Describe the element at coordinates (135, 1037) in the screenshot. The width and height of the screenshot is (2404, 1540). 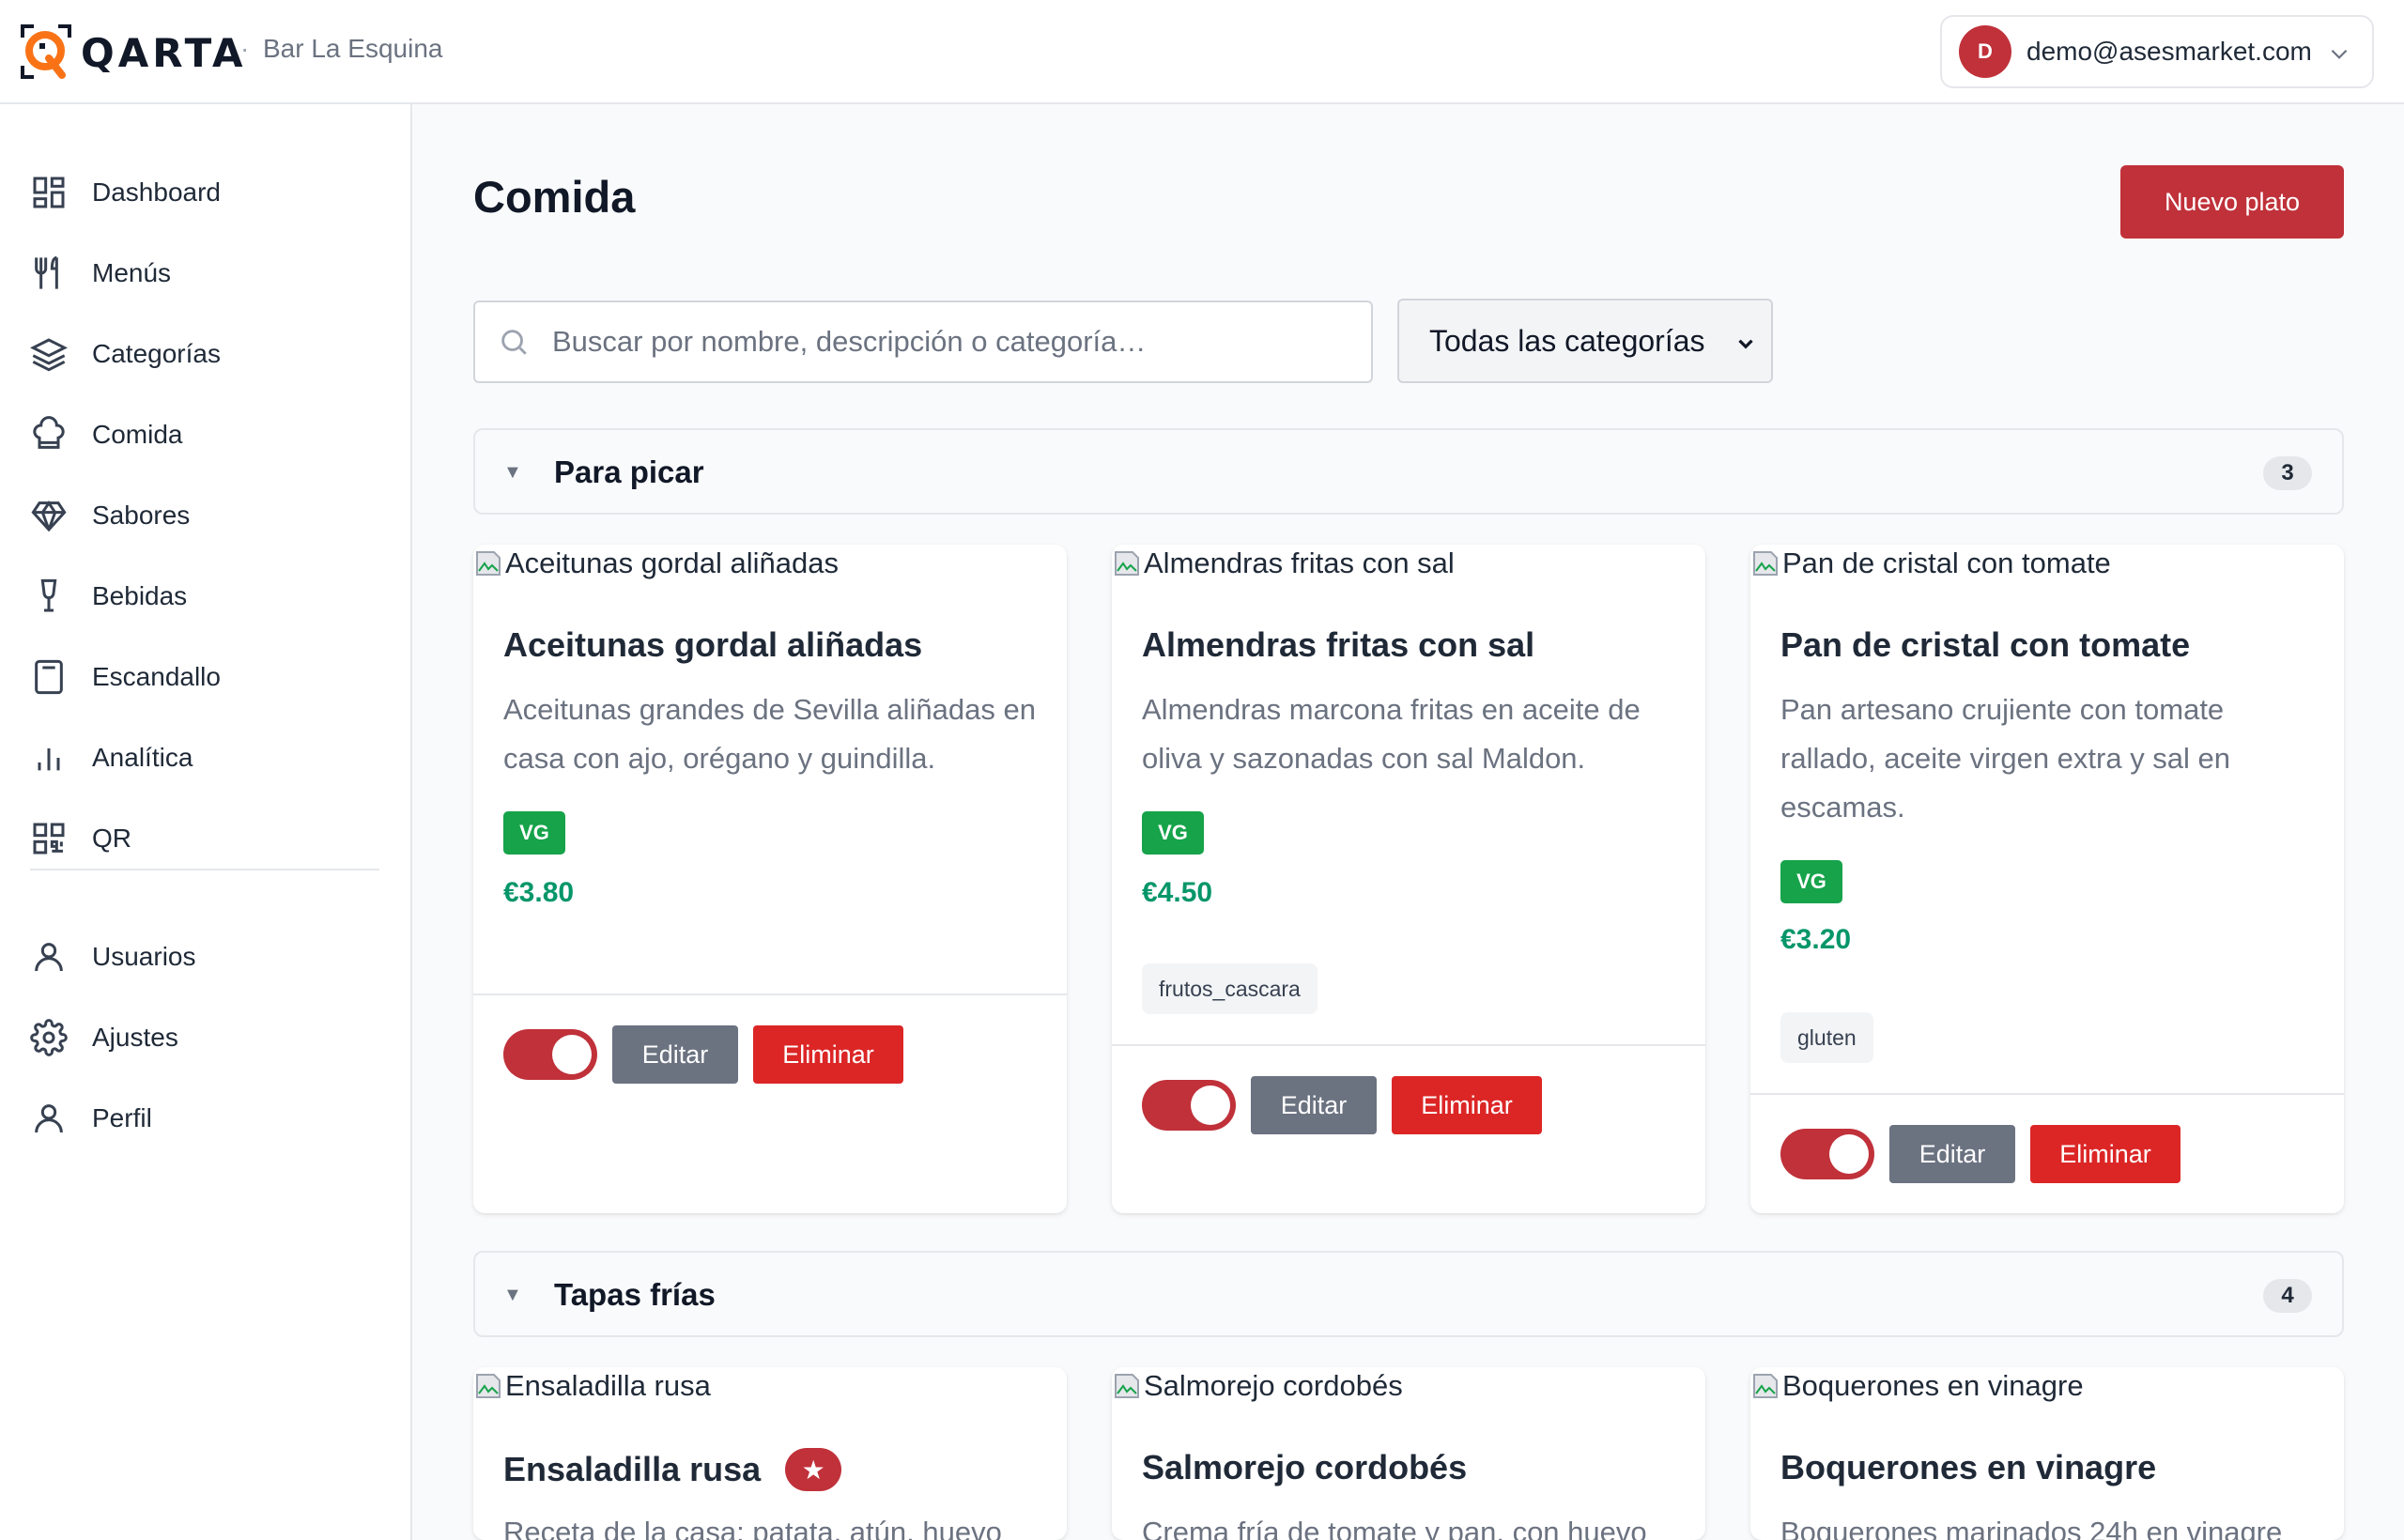
I see `sidebar-item-label: Ajustes` at that location.